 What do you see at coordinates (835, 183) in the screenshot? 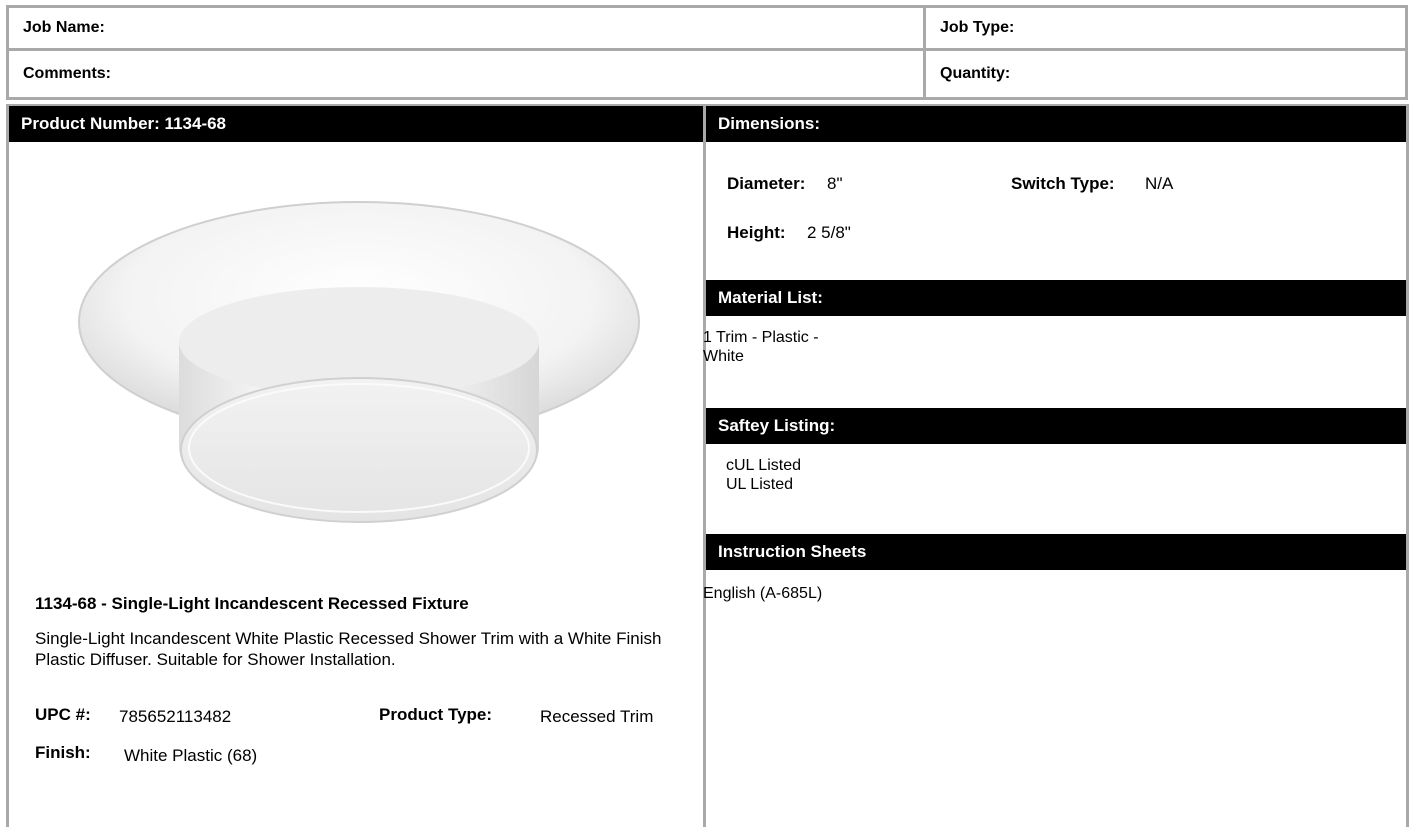
I see `diameter-value: 8"` at bounding box center [835, 183].